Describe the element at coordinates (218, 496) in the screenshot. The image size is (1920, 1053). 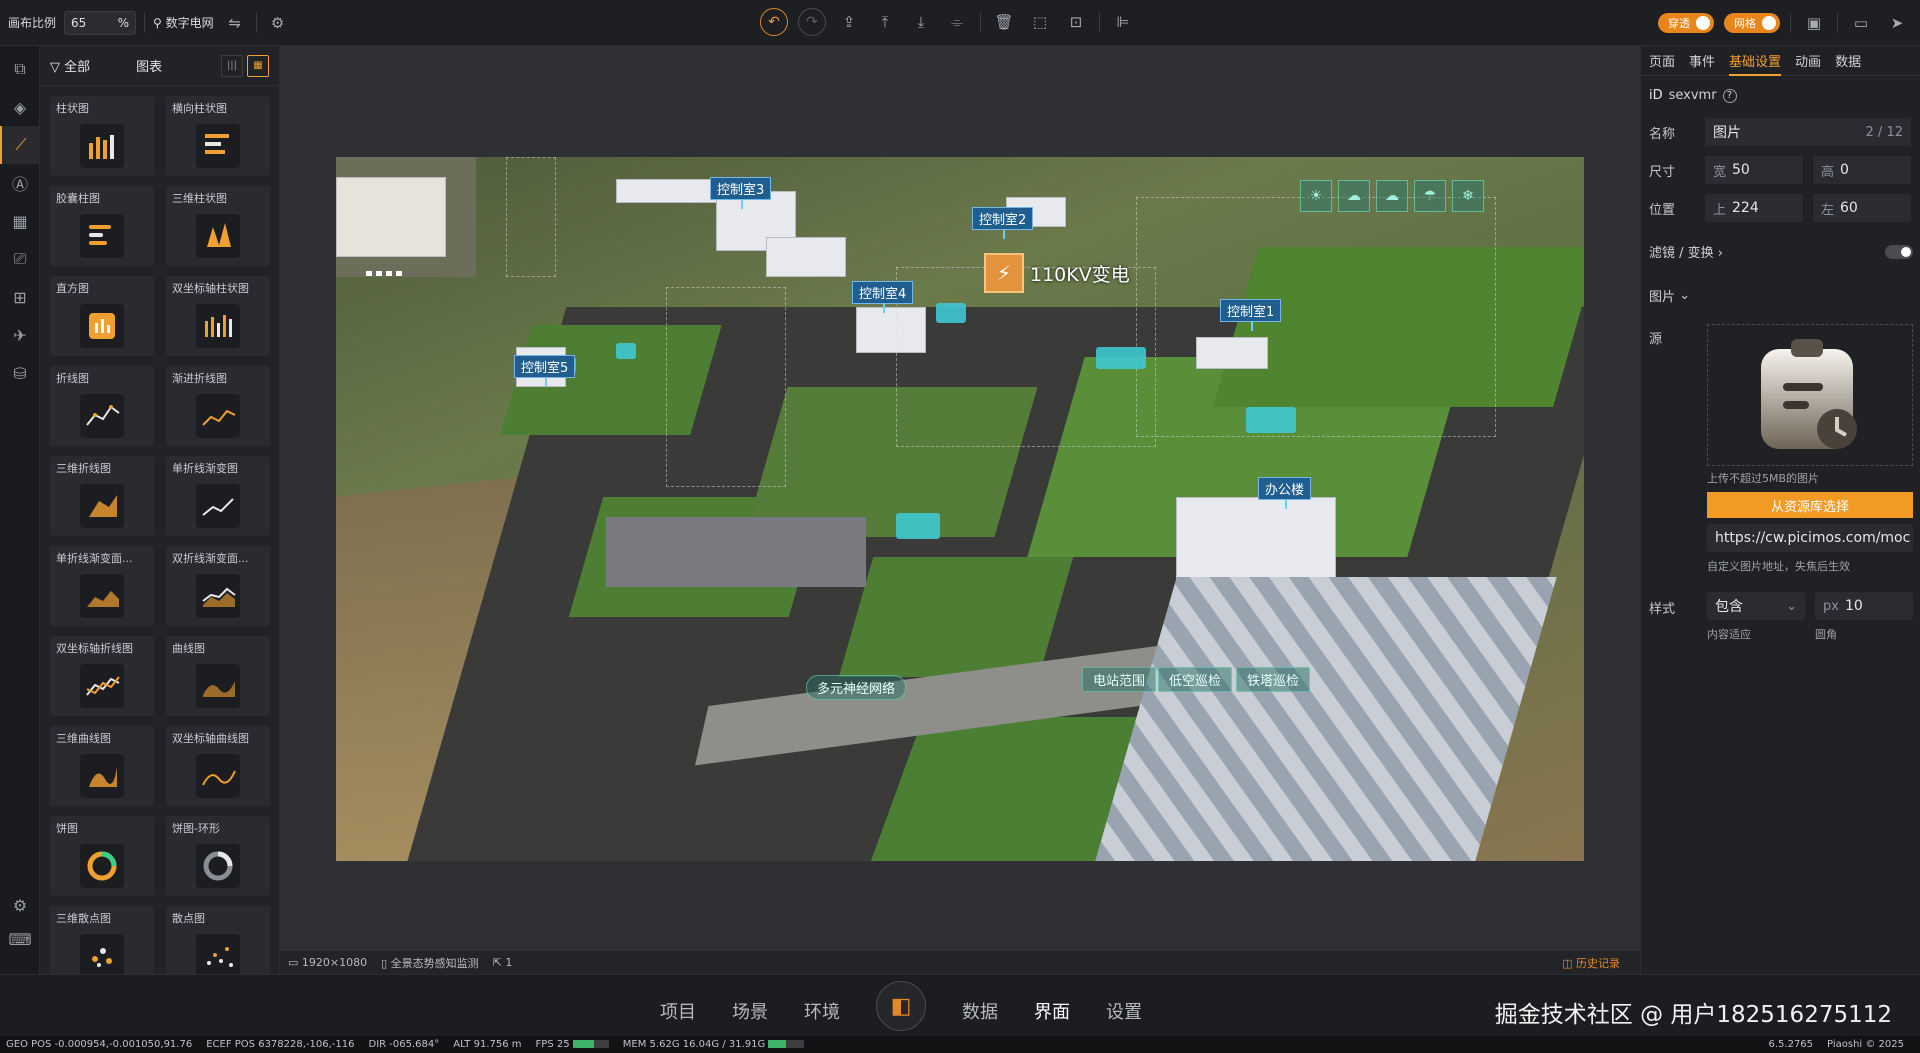
I see `chart-component-card: 单折线渐变图` at that location.